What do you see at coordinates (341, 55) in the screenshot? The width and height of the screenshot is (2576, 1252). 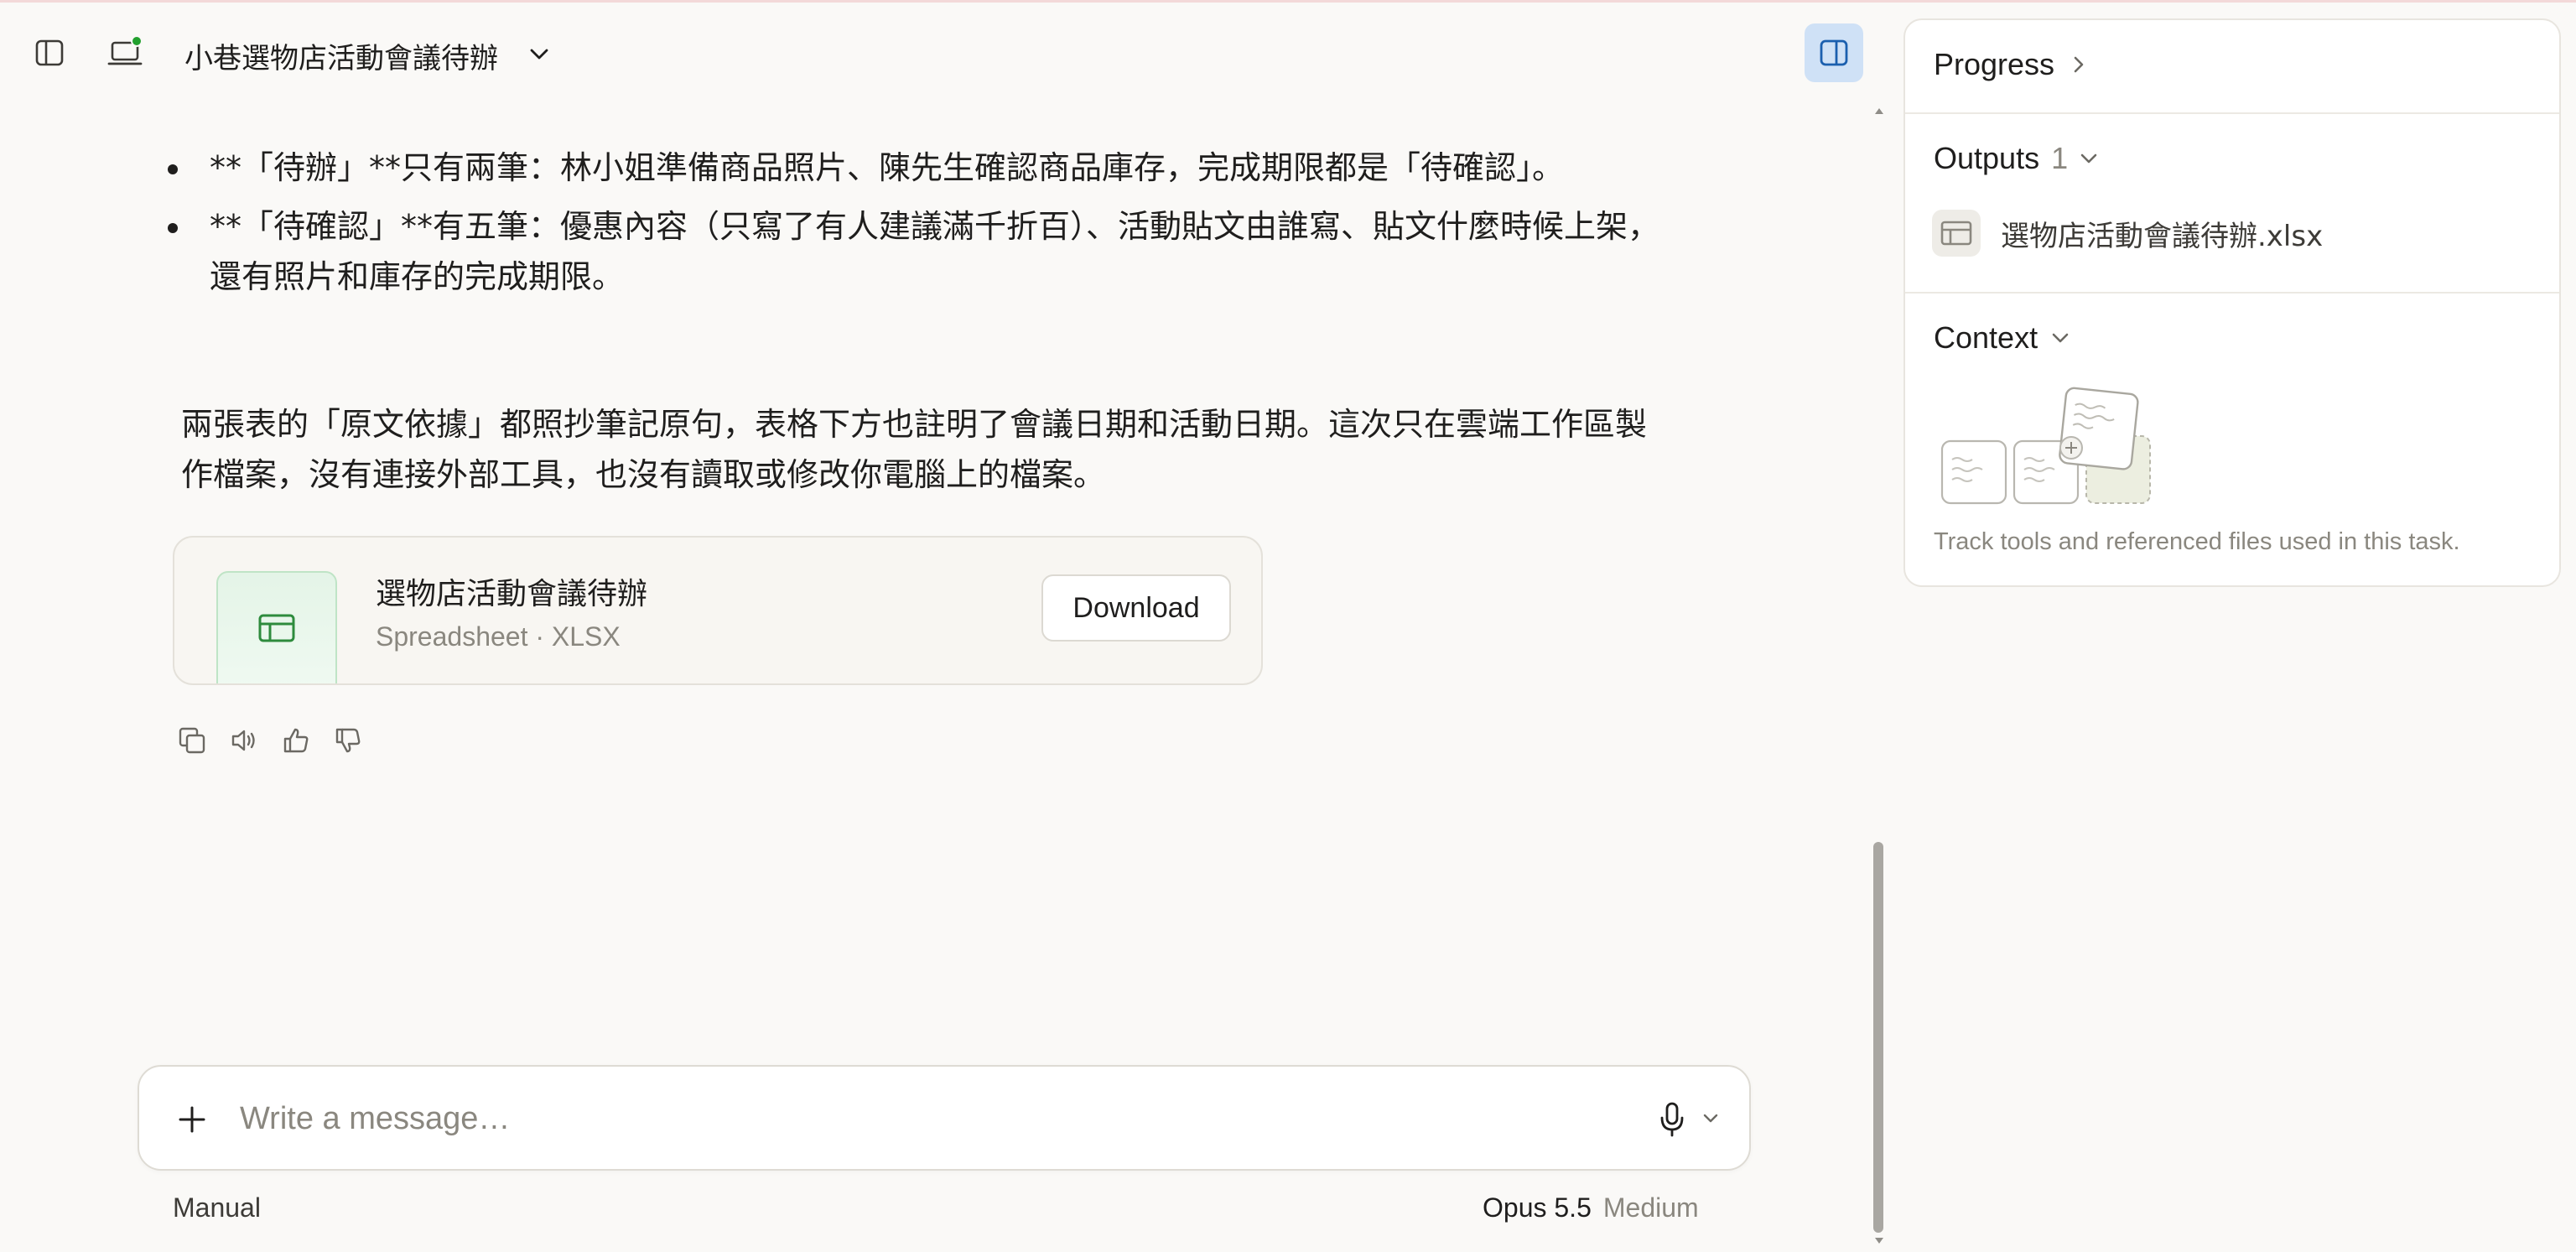 I see `conversation-title: 小巷選物店活動會議待辦` at bounding box center [341, 55].